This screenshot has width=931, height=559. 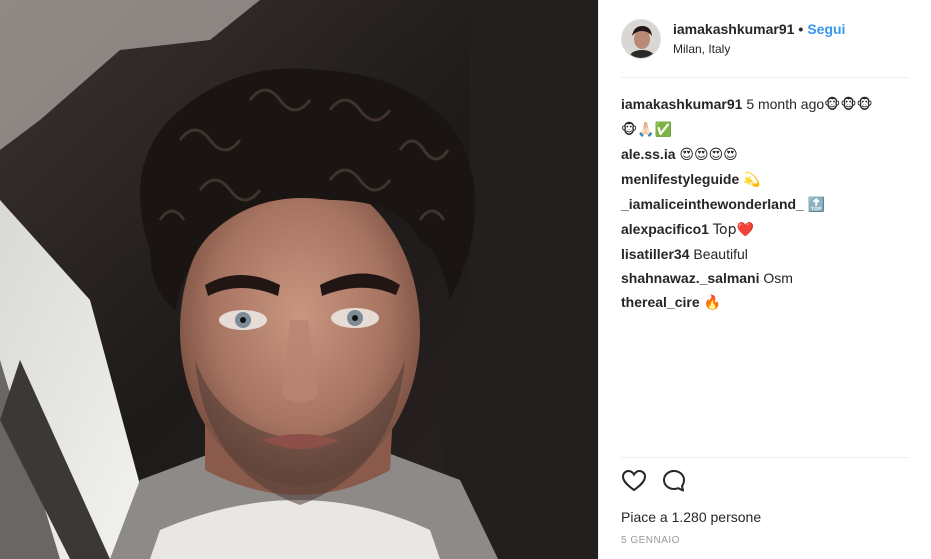 I want to click on caption-text-line1: 🐵🐵🐵, so click(x=848, y=105).